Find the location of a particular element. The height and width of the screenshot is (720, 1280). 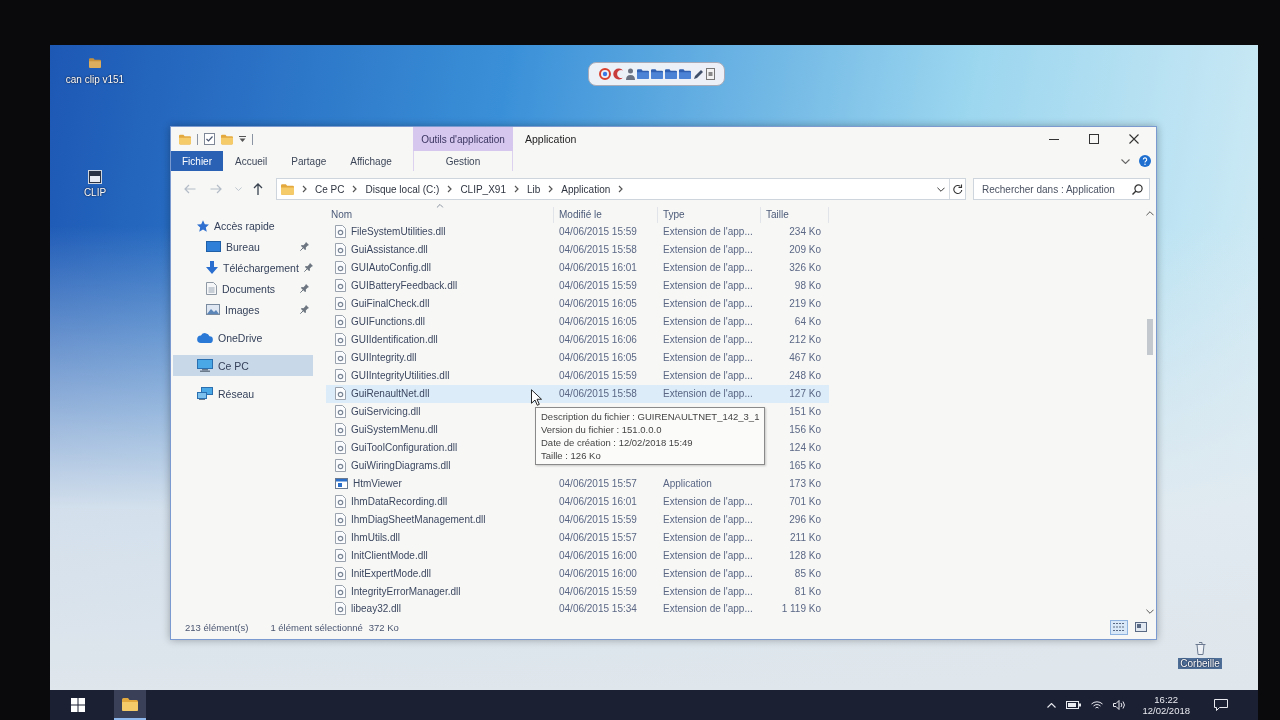

file-name: GUIIntegrity.dll is located at coordinates (384, 358).